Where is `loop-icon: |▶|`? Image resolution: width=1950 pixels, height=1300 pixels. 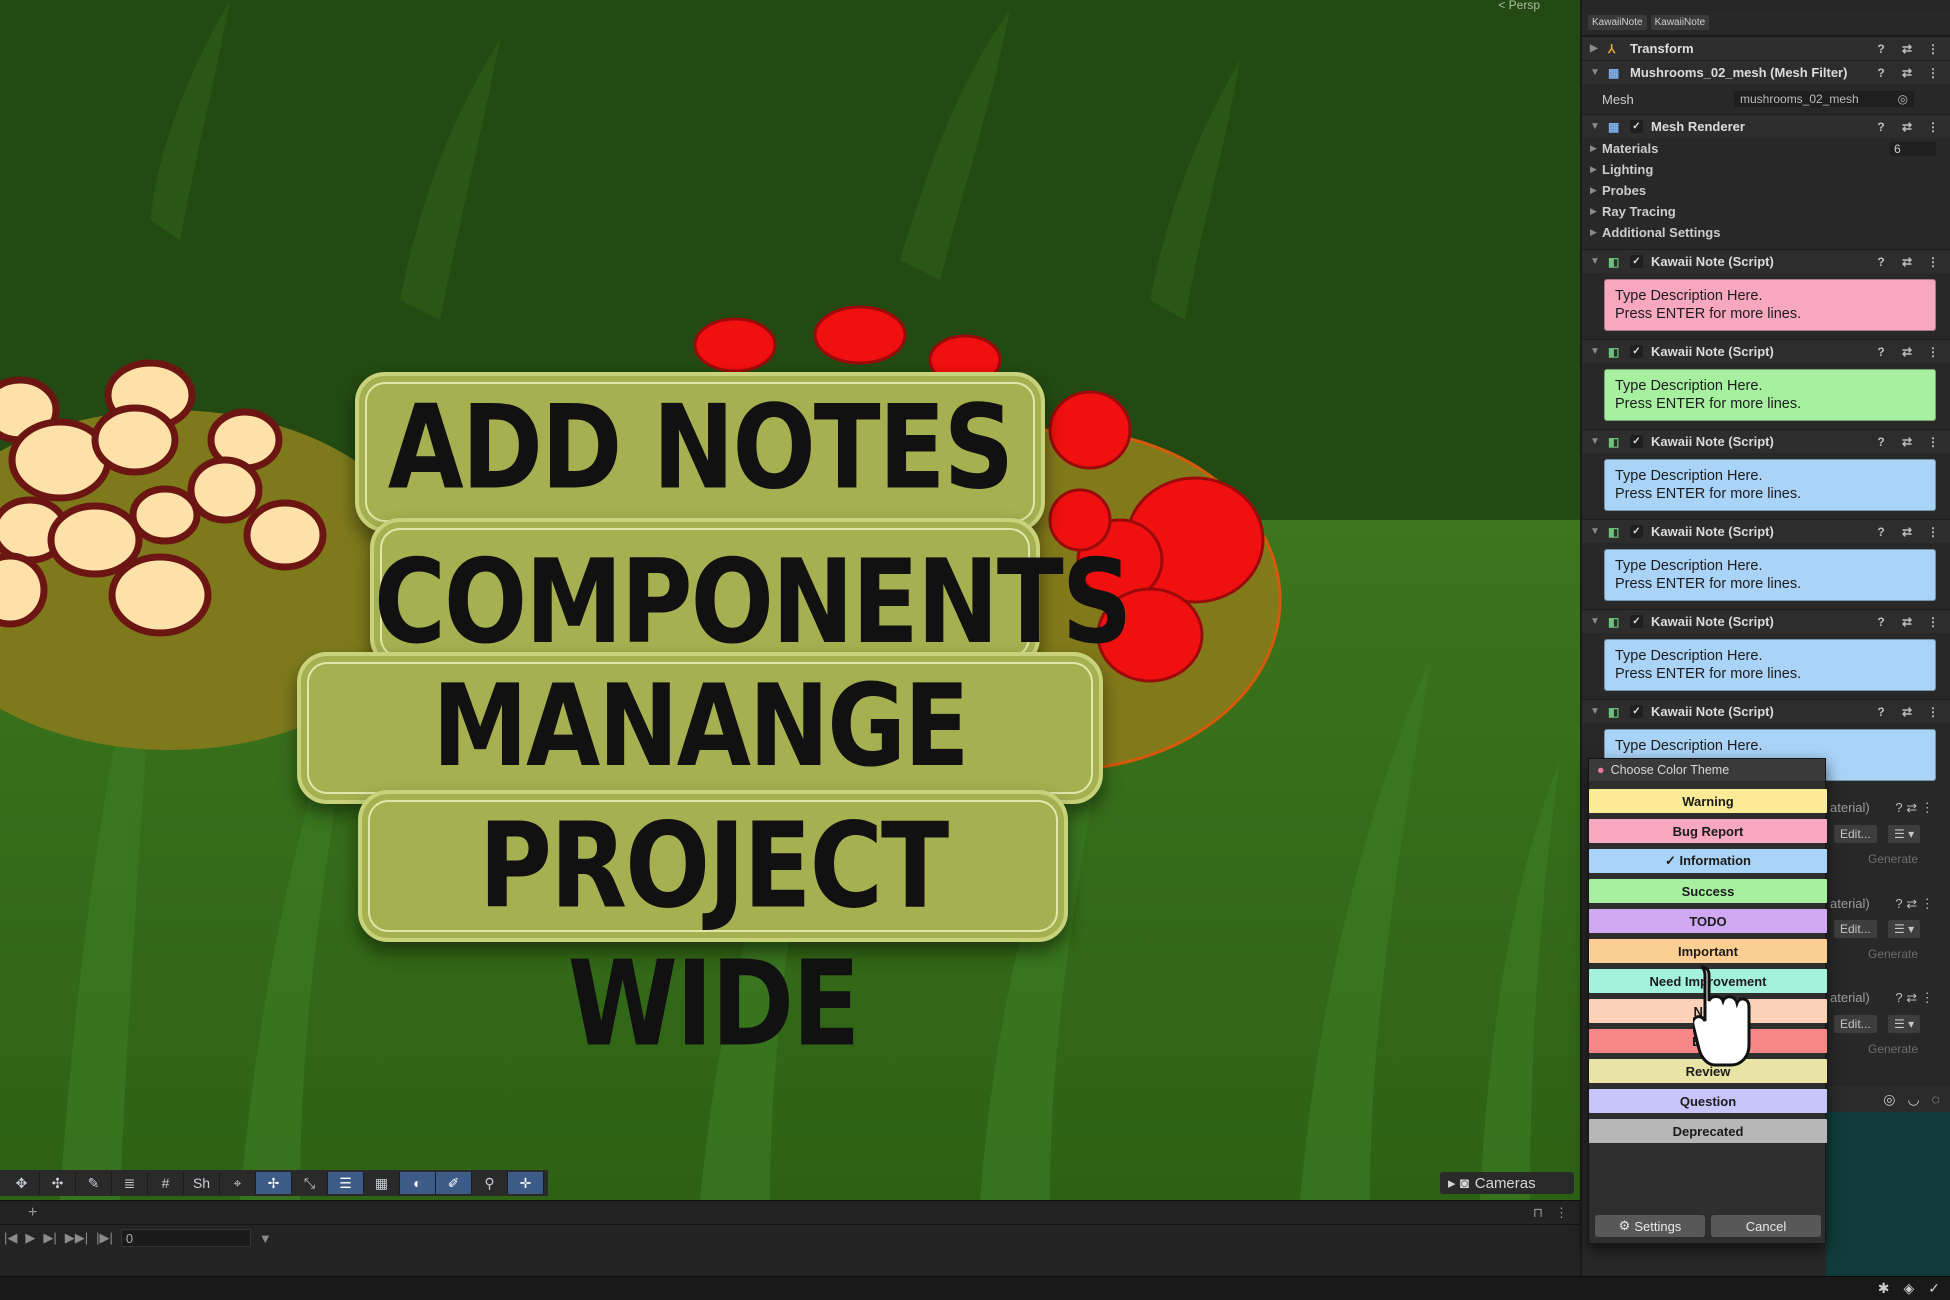
loop-icon: |▶| is located at coordinates (104, 1238).